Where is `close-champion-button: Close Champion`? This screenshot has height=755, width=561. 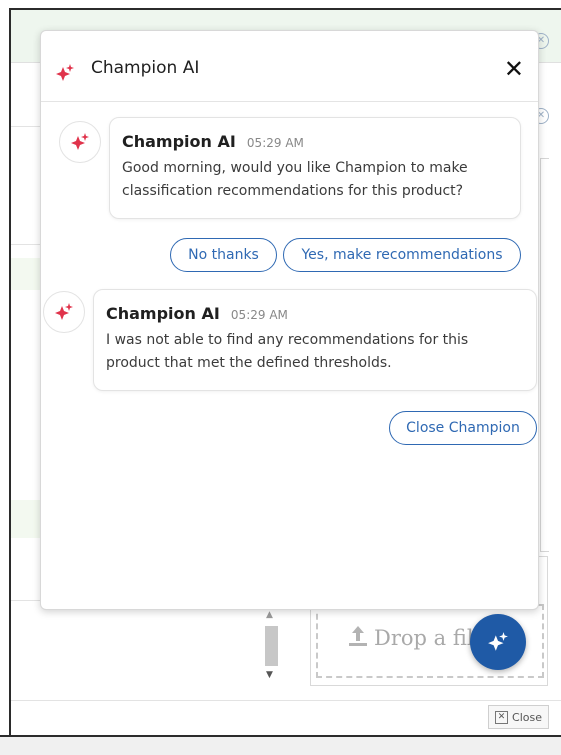 close-champion-button: Close Champion is located at coordinates (463, 428).